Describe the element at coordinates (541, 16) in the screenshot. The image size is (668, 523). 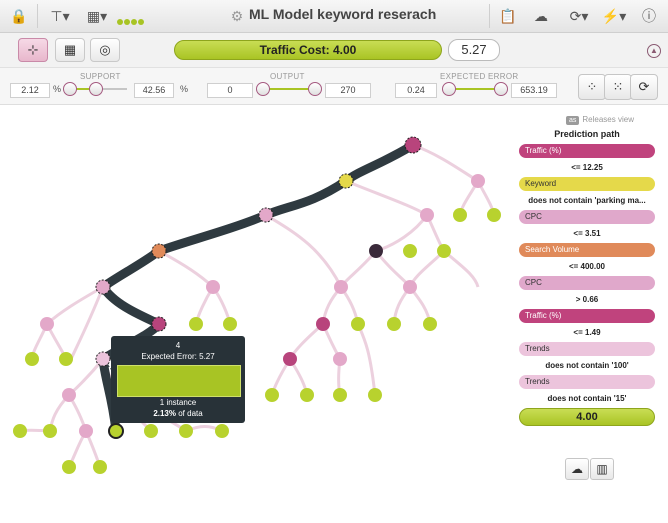
I see `cloud-download-icon: ☁` at that location.